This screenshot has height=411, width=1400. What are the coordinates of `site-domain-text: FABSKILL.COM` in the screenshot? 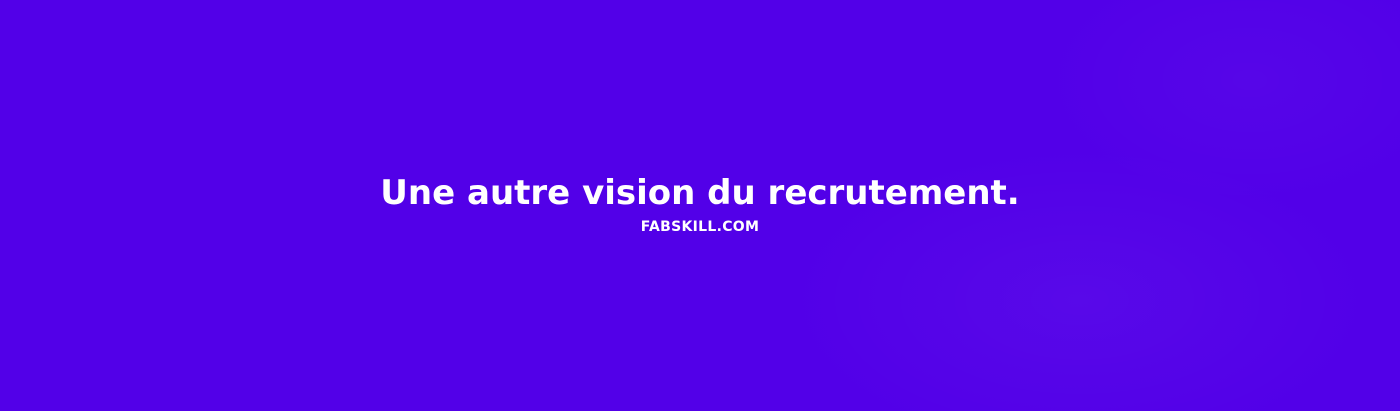 It's located at (700, 227).